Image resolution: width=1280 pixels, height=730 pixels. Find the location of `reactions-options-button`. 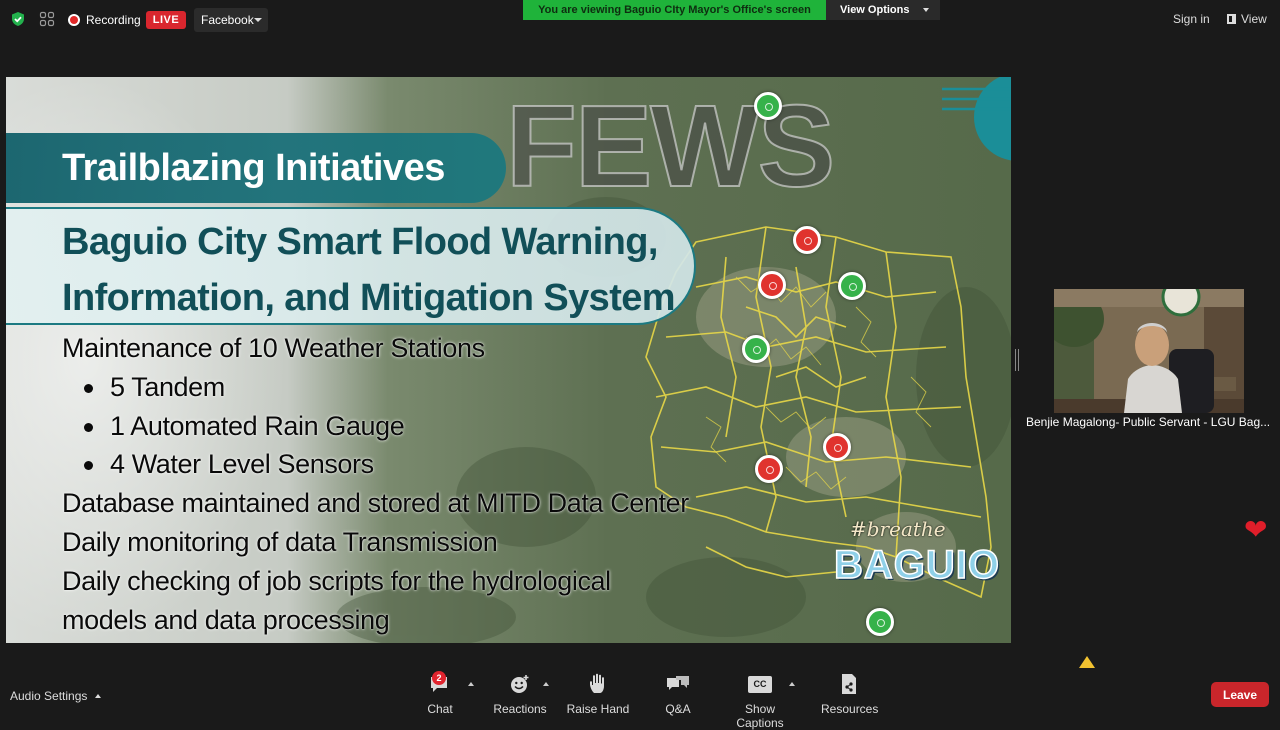

reactions-options-button is located at coordinates (546, 687).